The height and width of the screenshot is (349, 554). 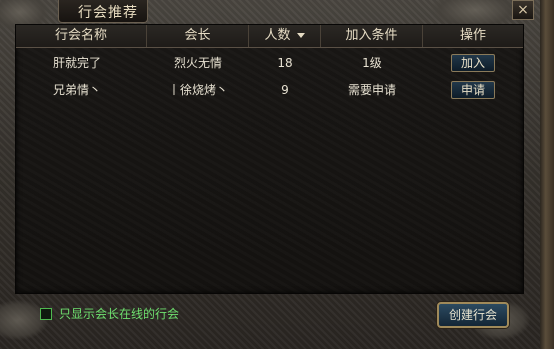 What do you see at coordinates (372, 36) in the screenshot?
I see `column-header-join-condition: 加入条件` at bounding box center [372, 36].